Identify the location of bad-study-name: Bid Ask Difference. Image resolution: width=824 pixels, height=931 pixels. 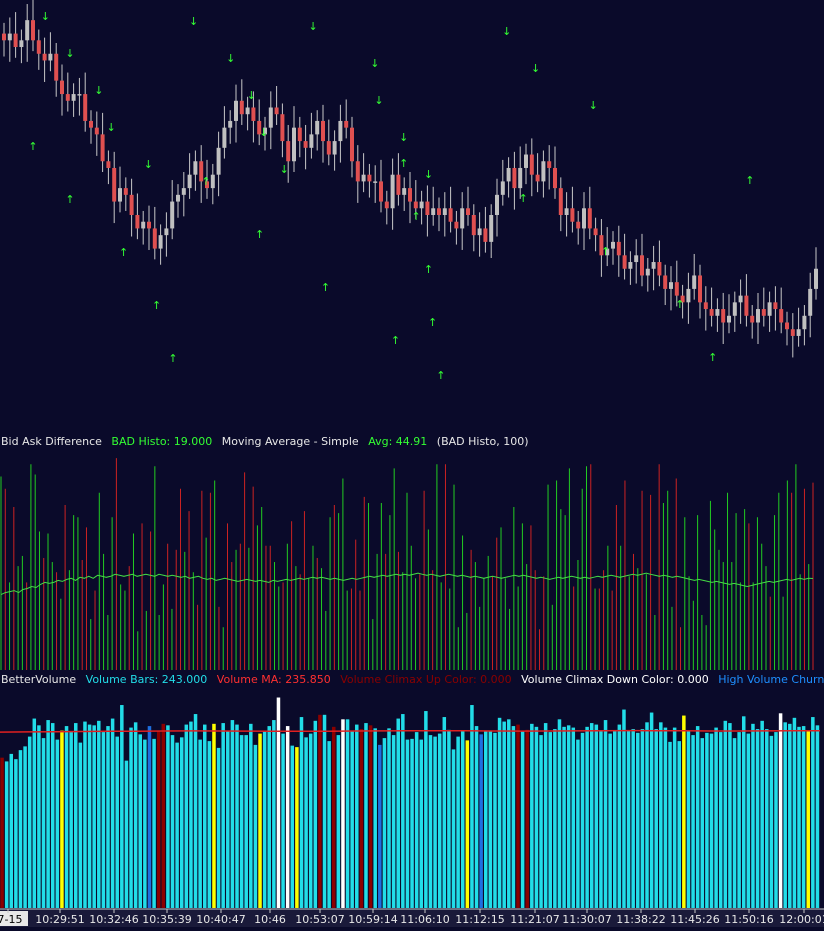
(51, 441).